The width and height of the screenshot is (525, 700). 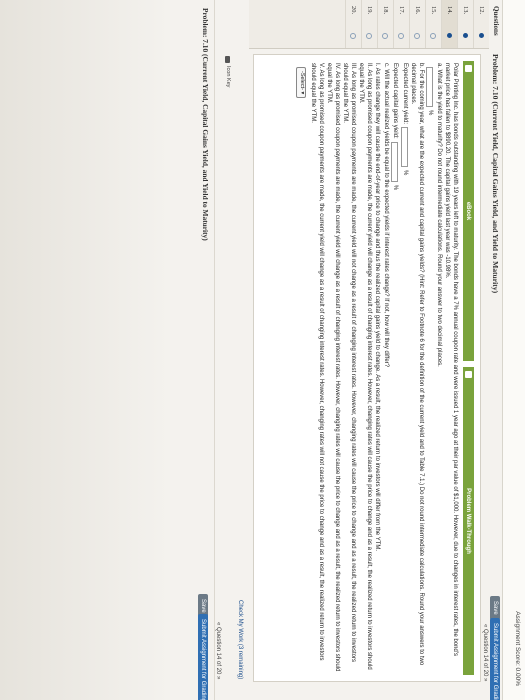 What do you see at coordinates (468, 211) in the screenshot?
I see `tab-ebook: eBook` at bounding box center [468, 211].